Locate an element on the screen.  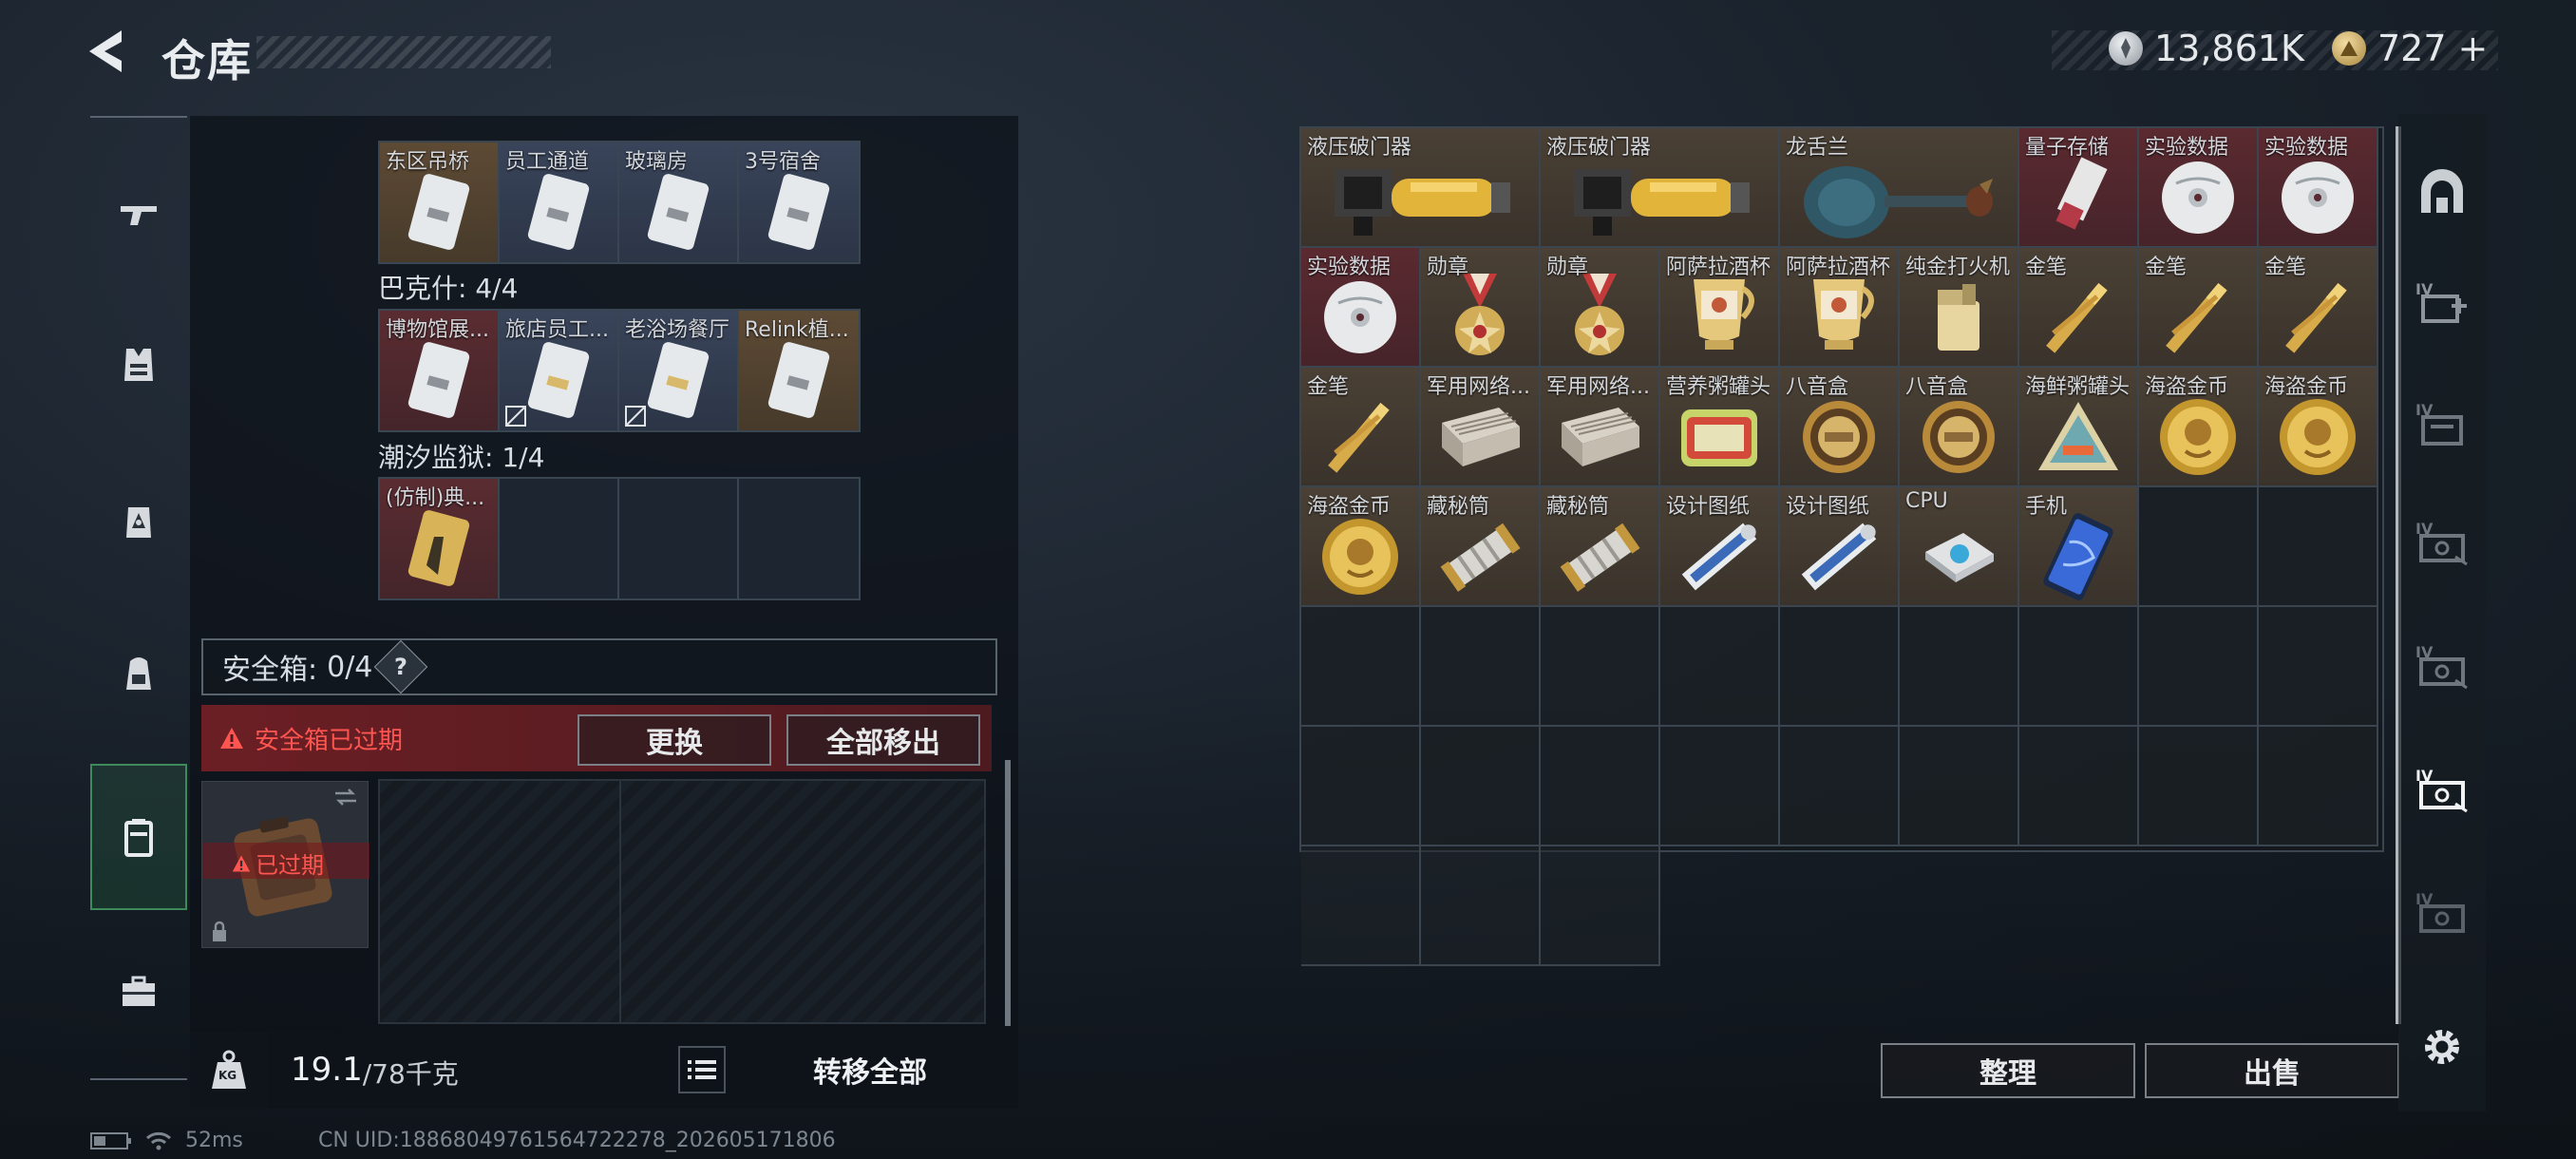
storage-tab-active: IV is located at coordinates (2442, 788).